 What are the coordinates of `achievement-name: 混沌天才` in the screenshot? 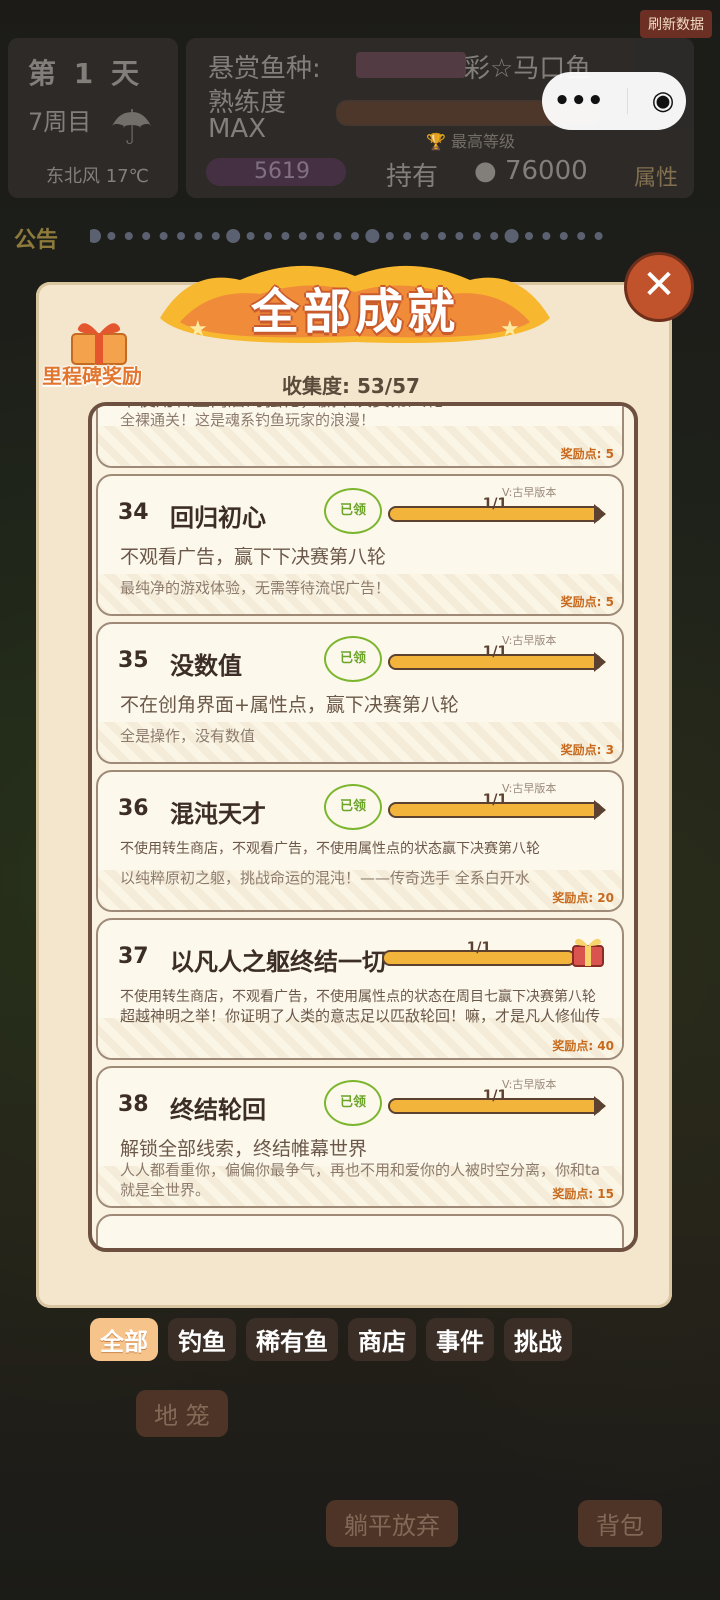 It's located at (218, 814).